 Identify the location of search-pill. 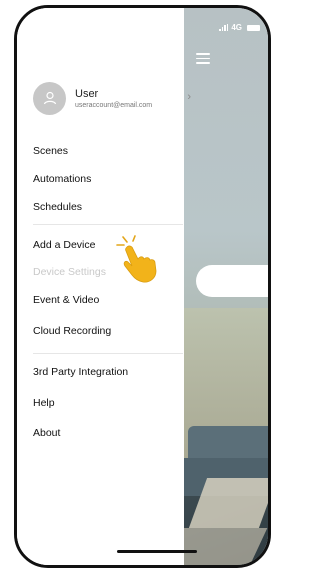
(232, 281).